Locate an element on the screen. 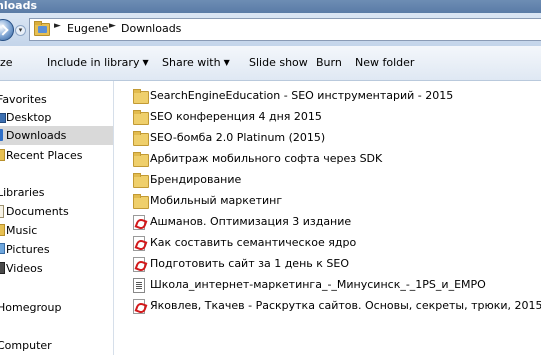 Image resolution: width=541 pixels, height=355 pixels. nav-desktop: Desktop is located at coordinates (56, 117).